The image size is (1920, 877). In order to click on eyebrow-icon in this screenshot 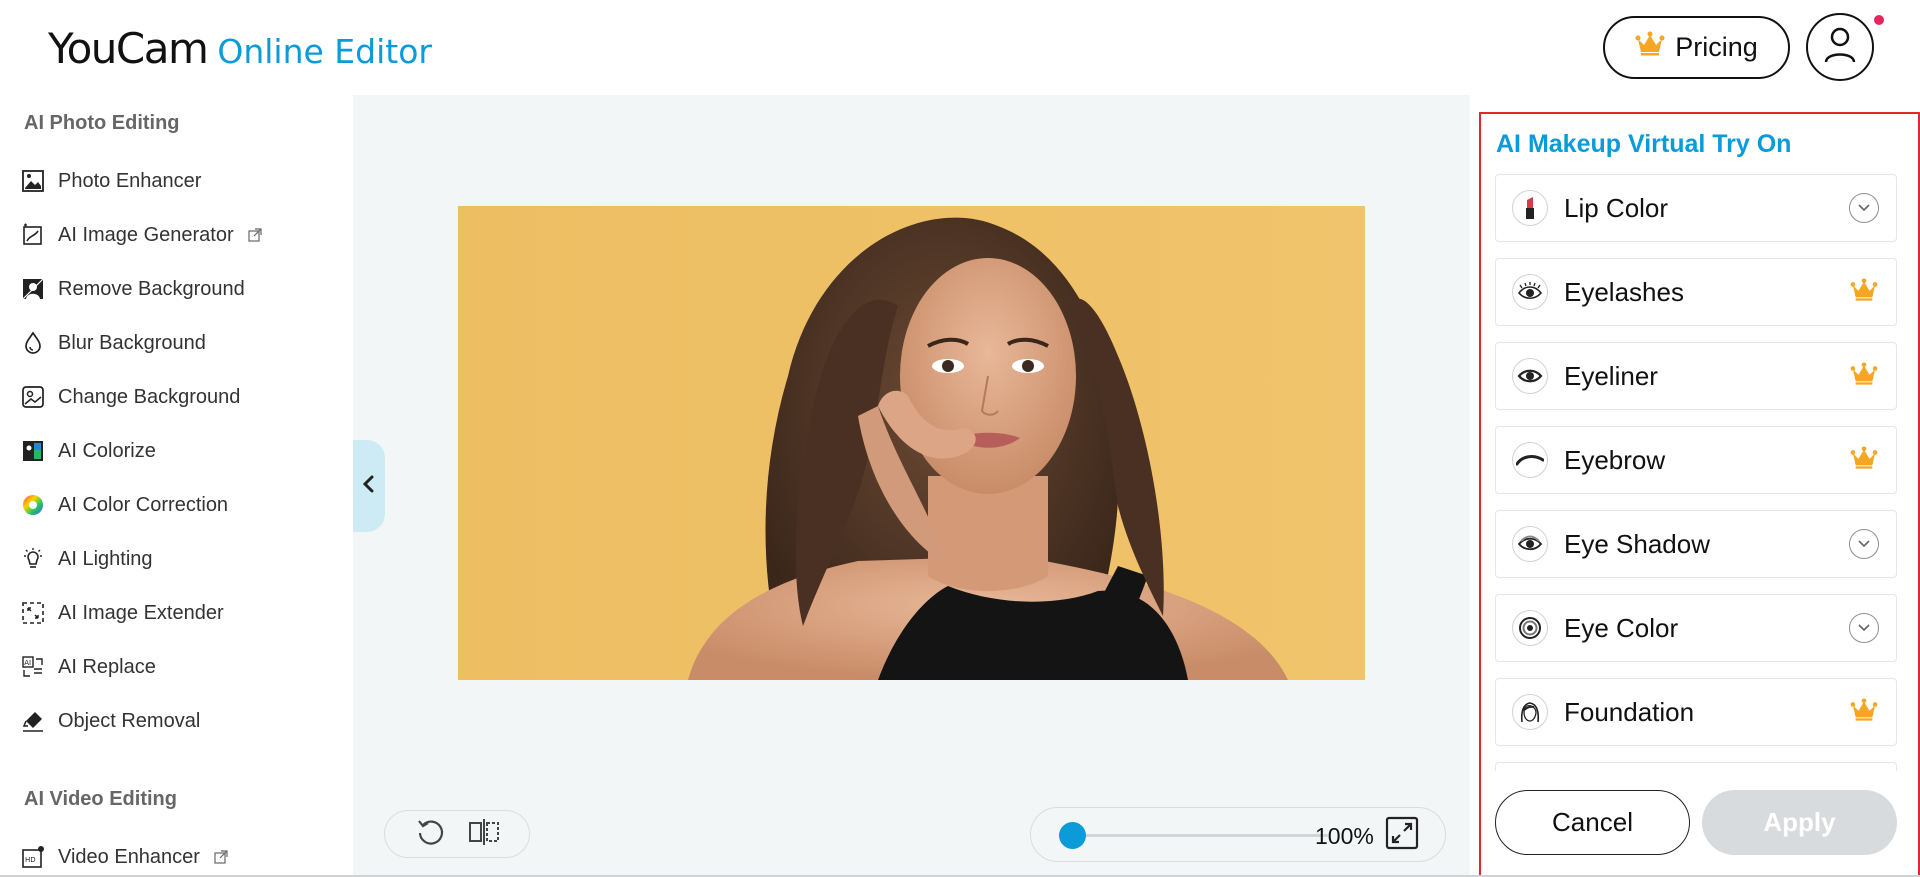, I will do `click(1530, 460)`.